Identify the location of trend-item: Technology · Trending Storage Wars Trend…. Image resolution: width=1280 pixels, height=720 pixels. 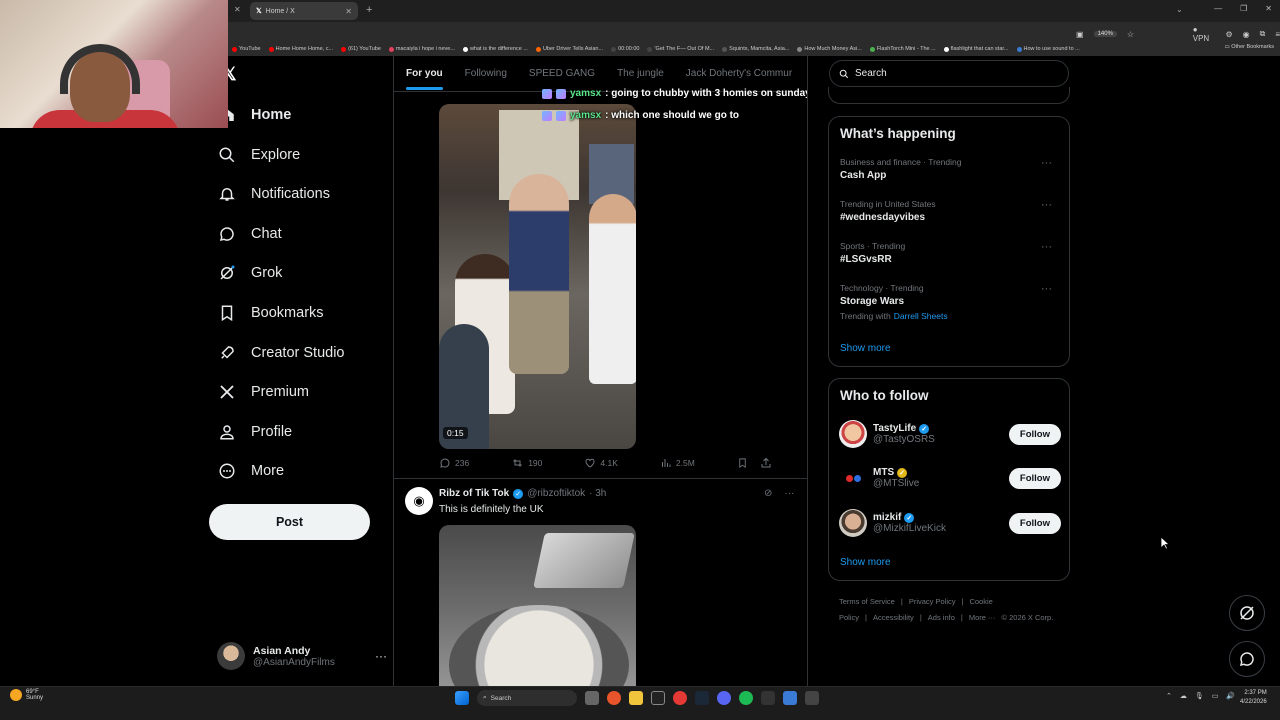
(950, 302).